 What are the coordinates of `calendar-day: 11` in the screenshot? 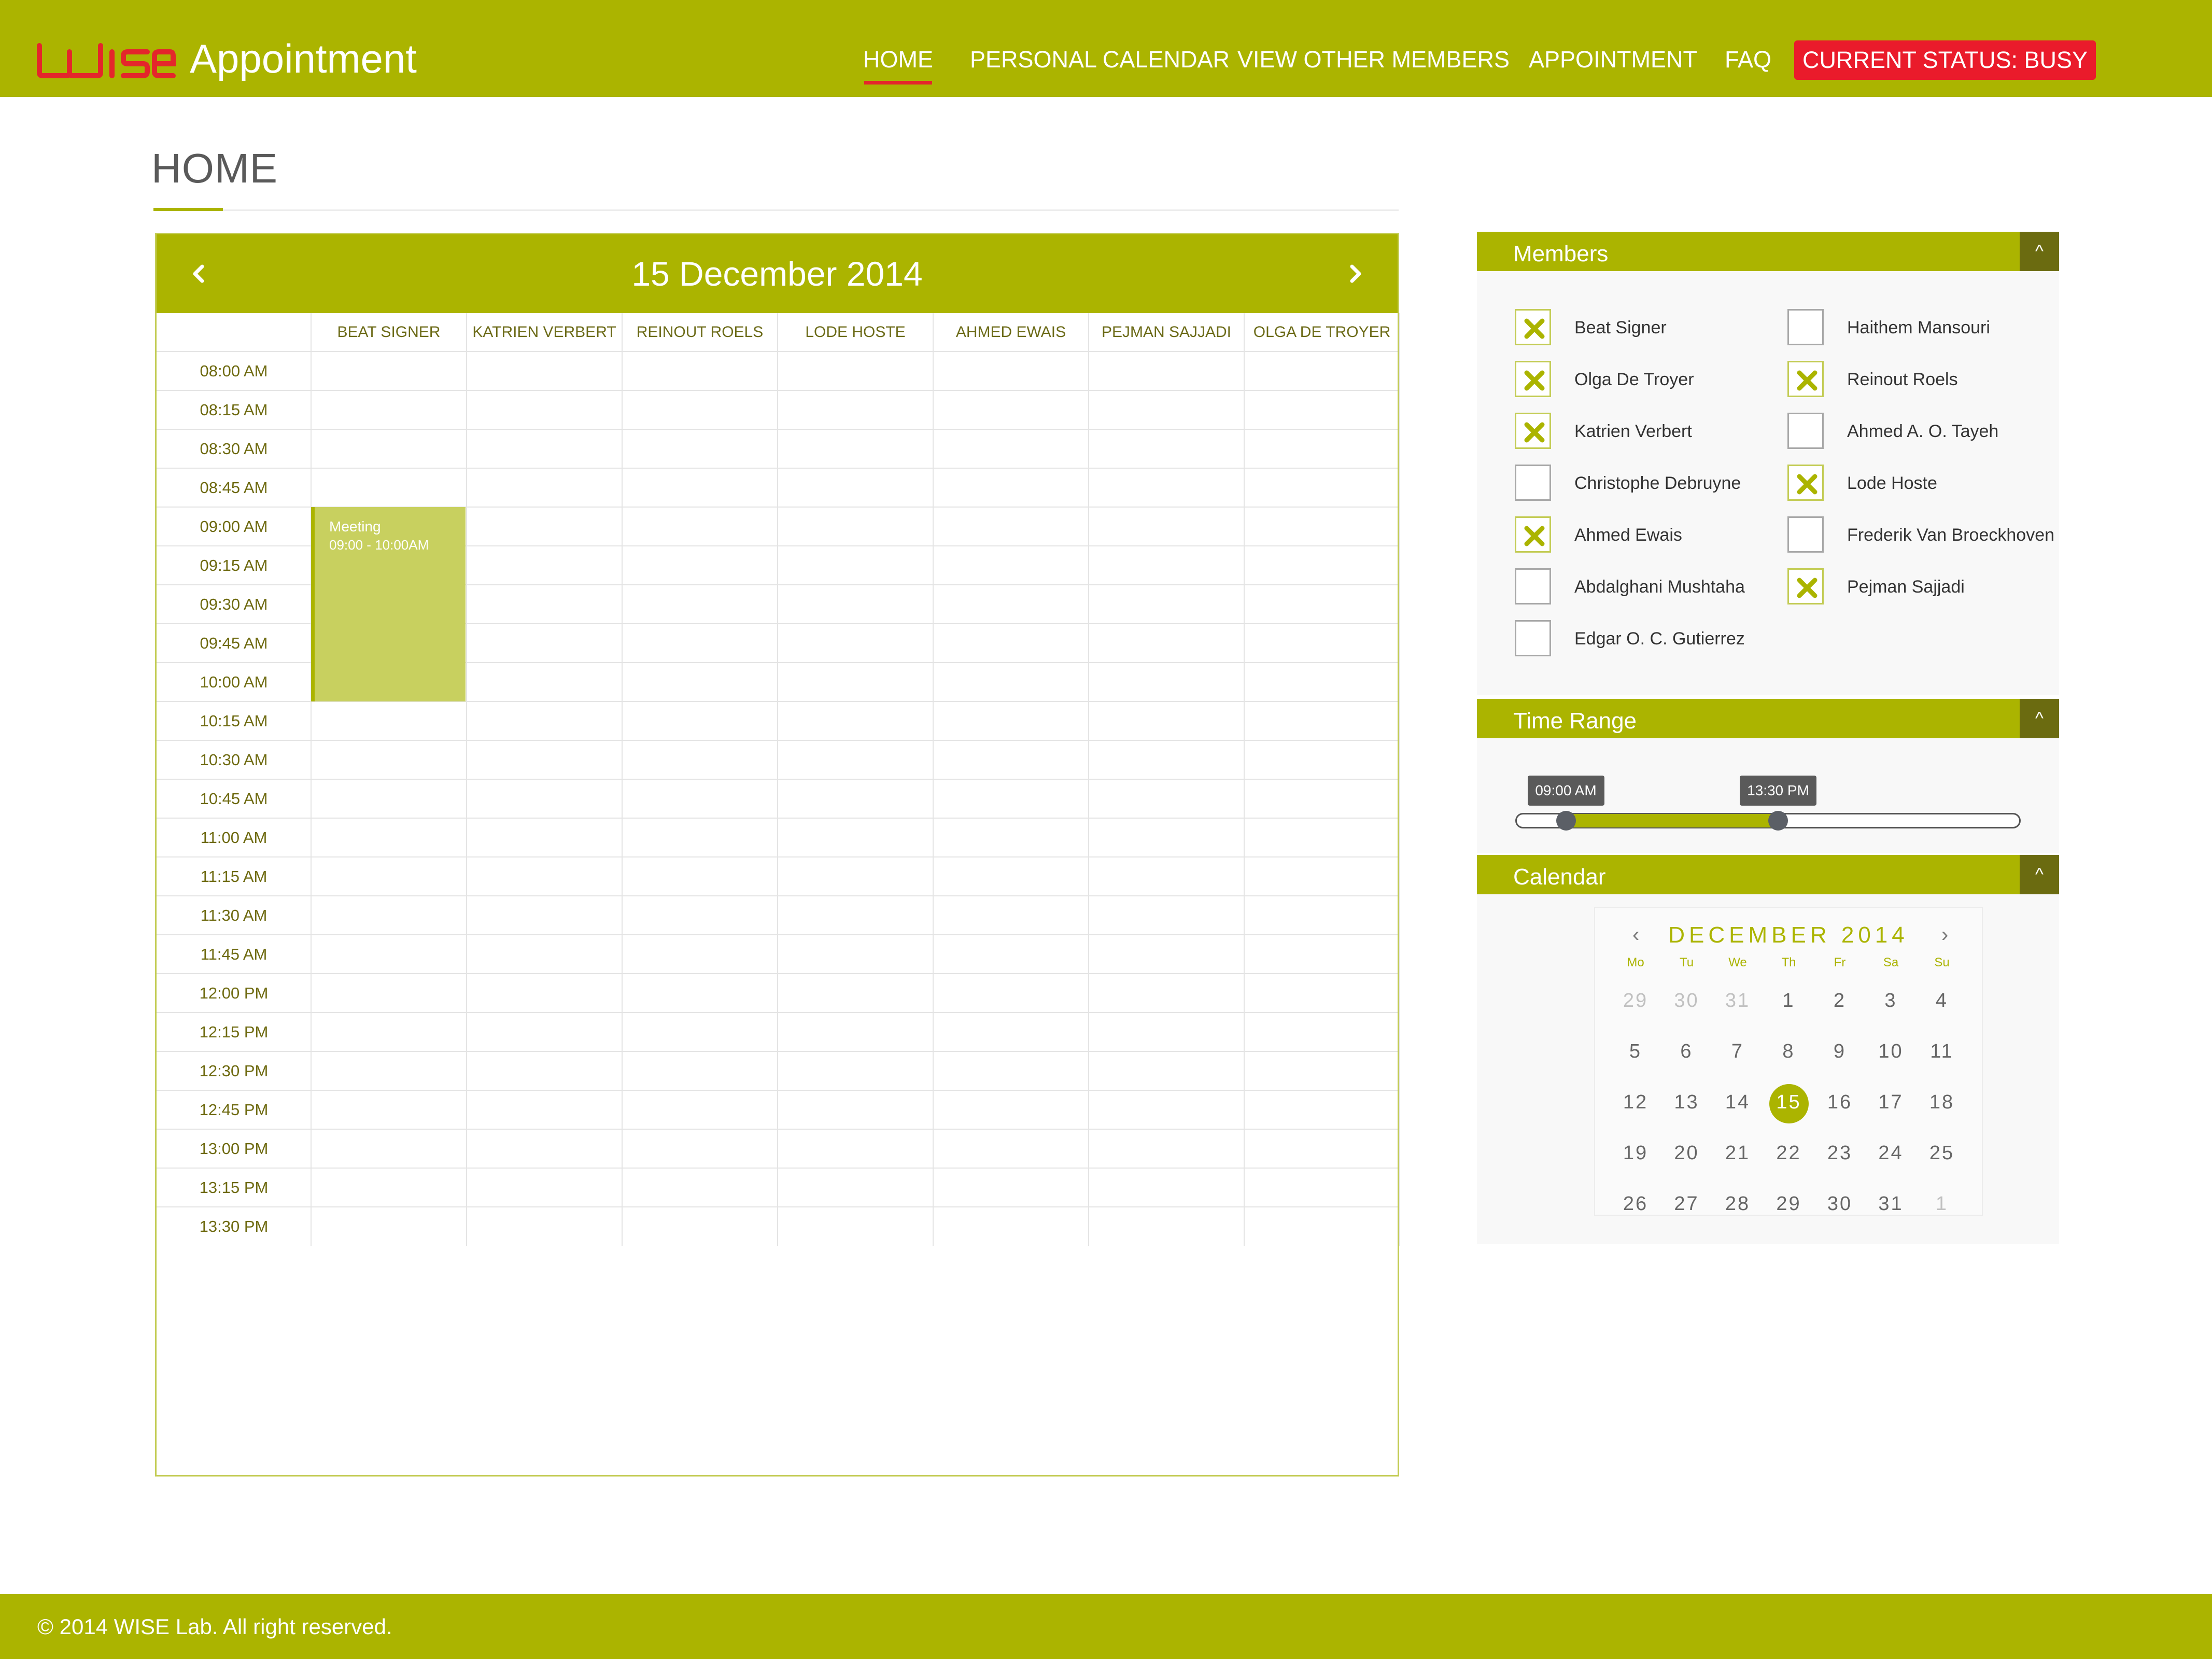 It's located at (1942, 1052).